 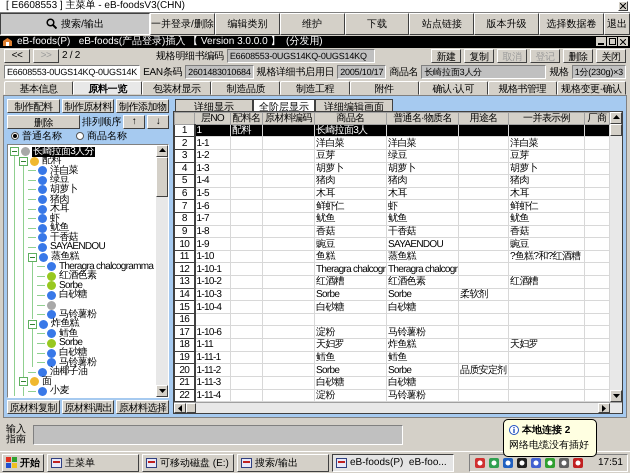 I want to click on tree-item: 炸鱼糕, so click(x=65, y=324).